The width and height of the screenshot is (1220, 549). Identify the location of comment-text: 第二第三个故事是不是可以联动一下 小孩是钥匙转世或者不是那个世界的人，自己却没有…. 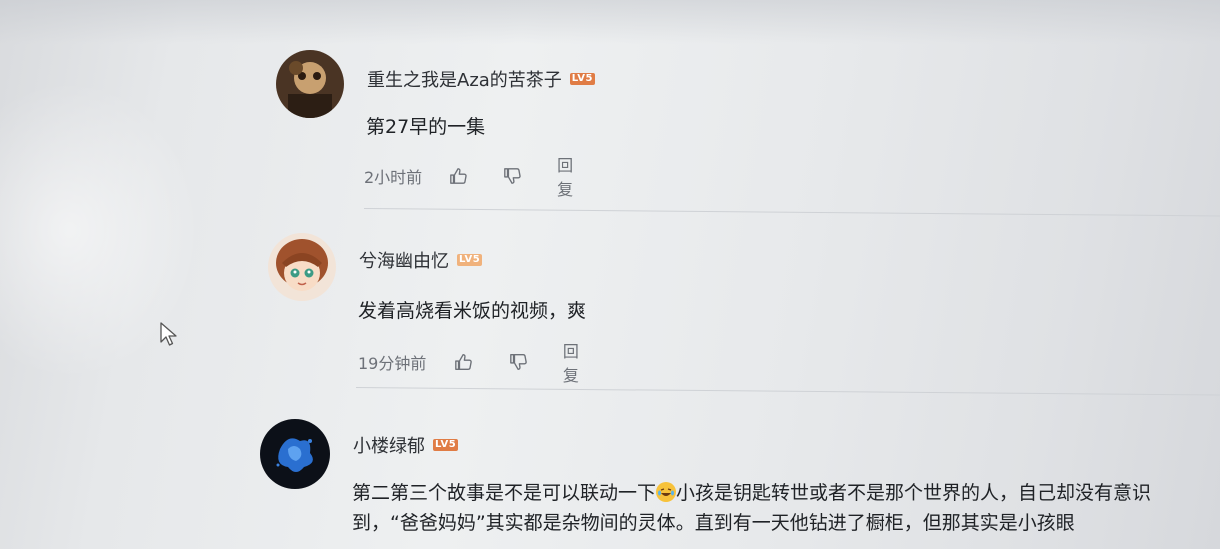
(782, 508).